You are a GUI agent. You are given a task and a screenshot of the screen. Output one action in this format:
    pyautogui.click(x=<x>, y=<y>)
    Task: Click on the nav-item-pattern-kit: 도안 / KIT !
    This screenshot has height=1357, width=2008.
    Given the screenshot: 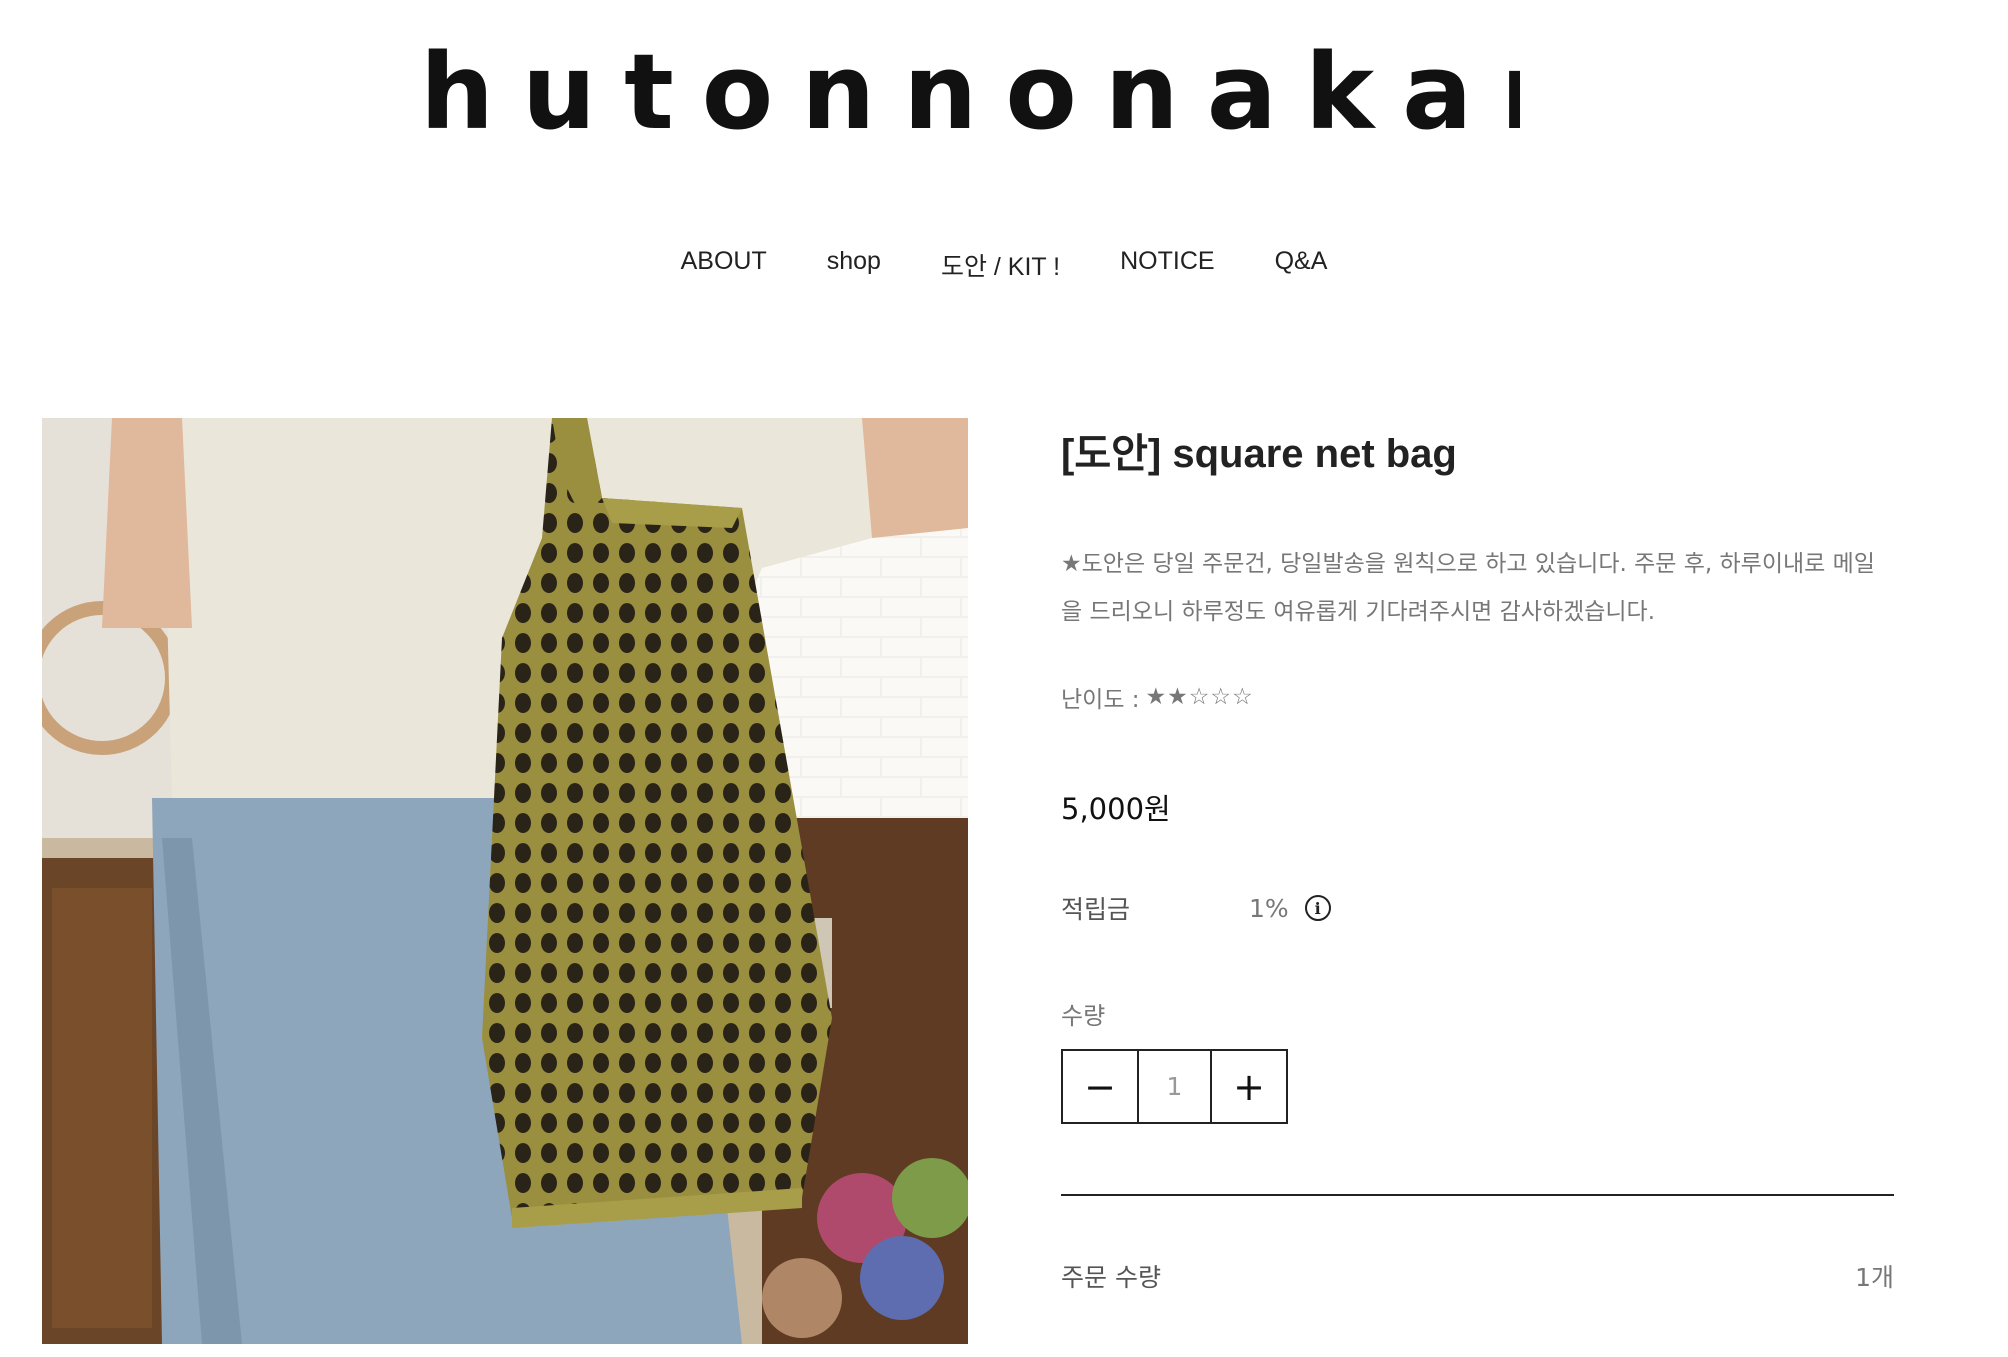 What is the action you would take?
    pyautogui.click(x=1000, y=265)
    